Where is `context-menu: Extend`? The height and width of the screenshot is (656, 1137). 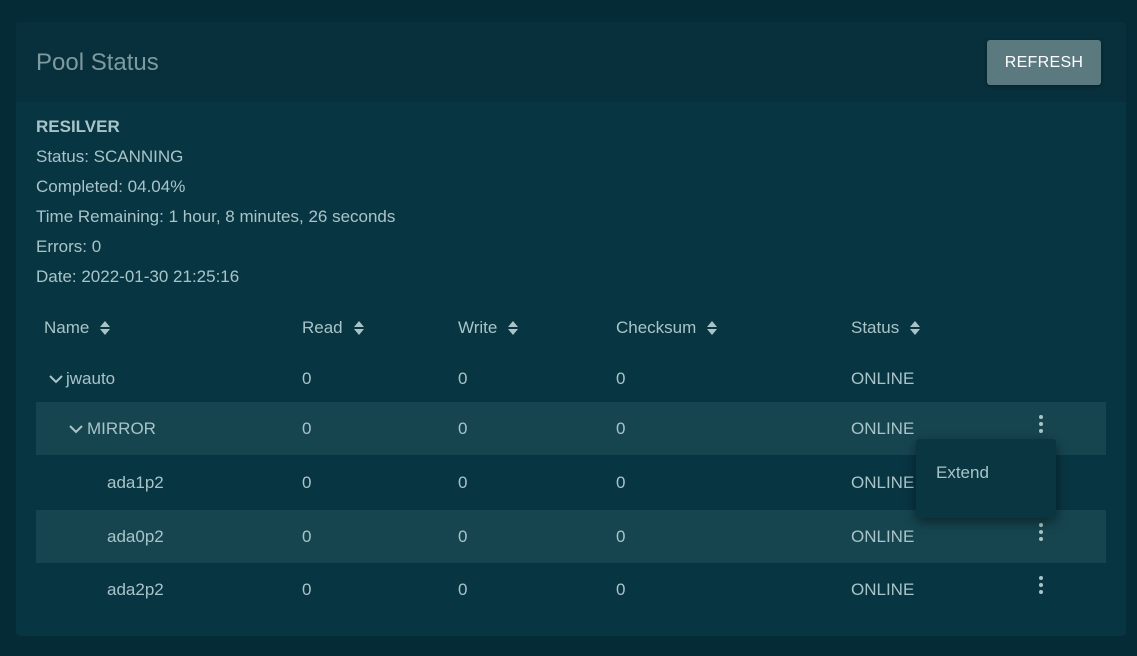
context-menu: Extend is located at coordinates (986, 478).